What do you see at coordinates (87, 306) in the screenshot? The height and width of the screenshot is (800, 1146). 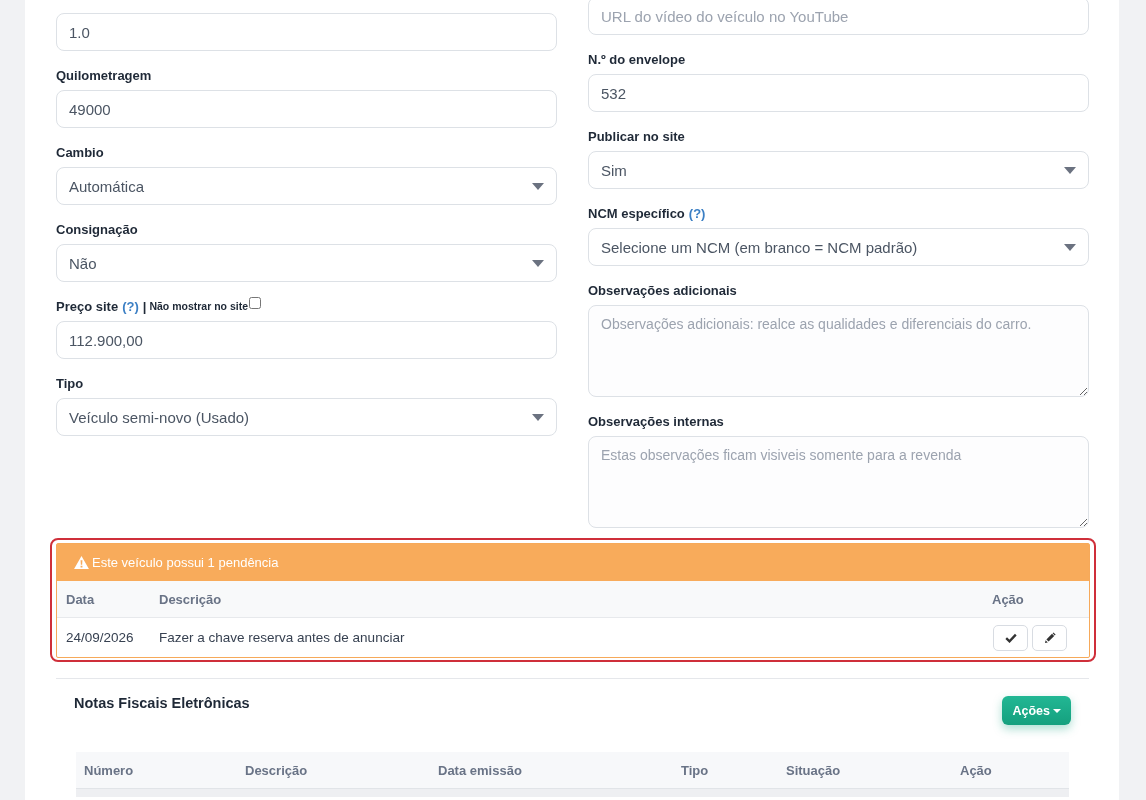 I see `field-label: Preço site` at bounding box center [87, 306].